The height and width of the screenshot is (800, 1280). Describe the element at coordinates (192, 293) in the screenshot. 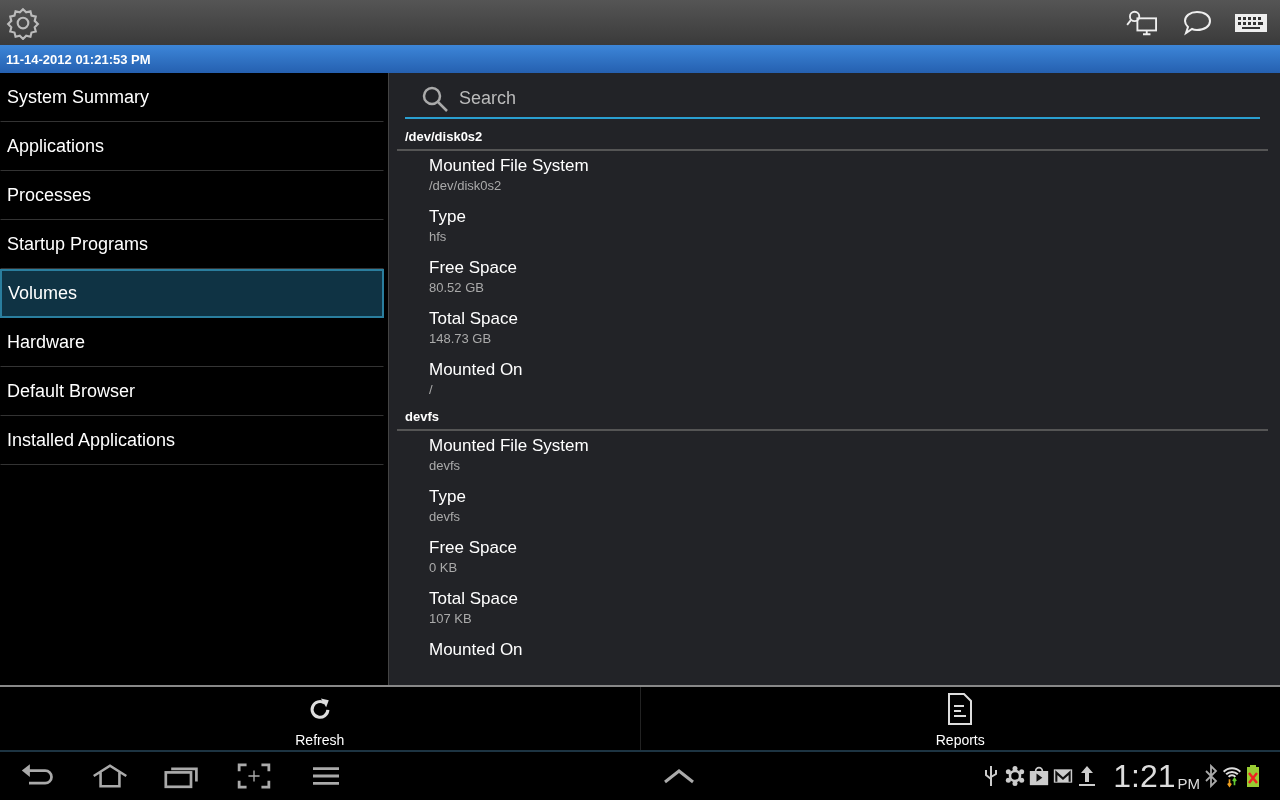

I see `sidebar-item: Volumes` at that location.